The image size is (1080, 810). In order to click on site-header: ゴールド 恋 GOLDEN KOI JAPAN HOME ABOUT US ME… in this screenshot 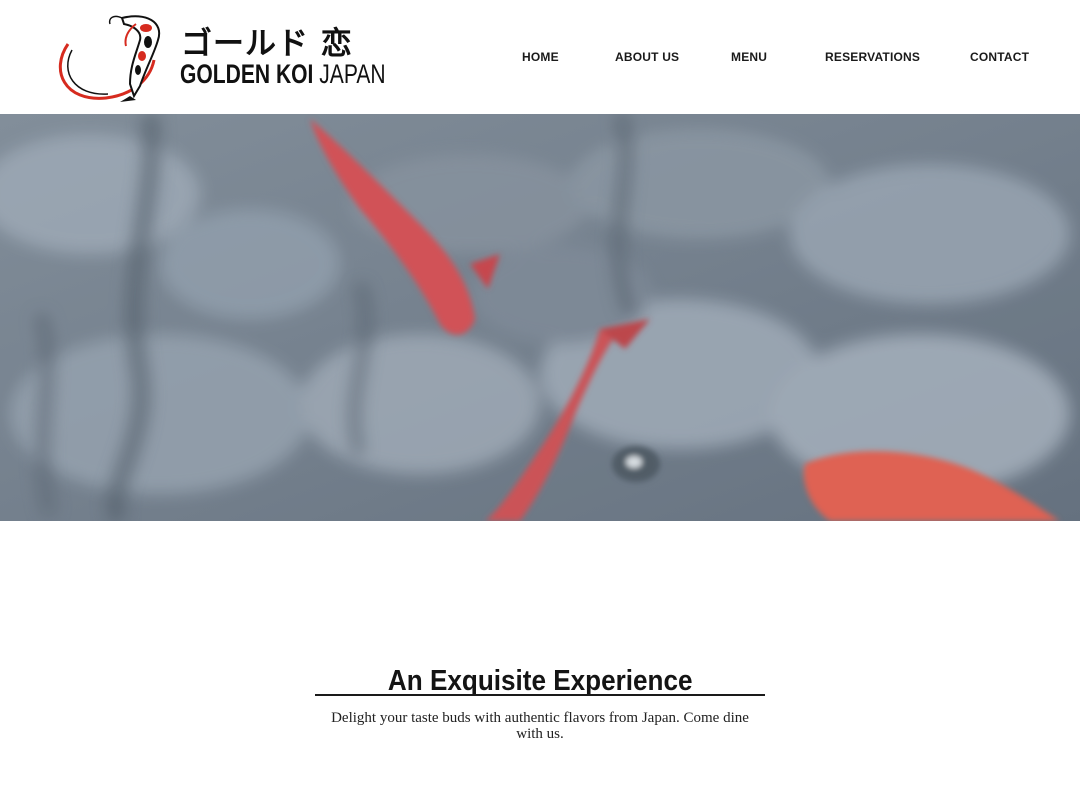, I will do `click(540, 57)`.